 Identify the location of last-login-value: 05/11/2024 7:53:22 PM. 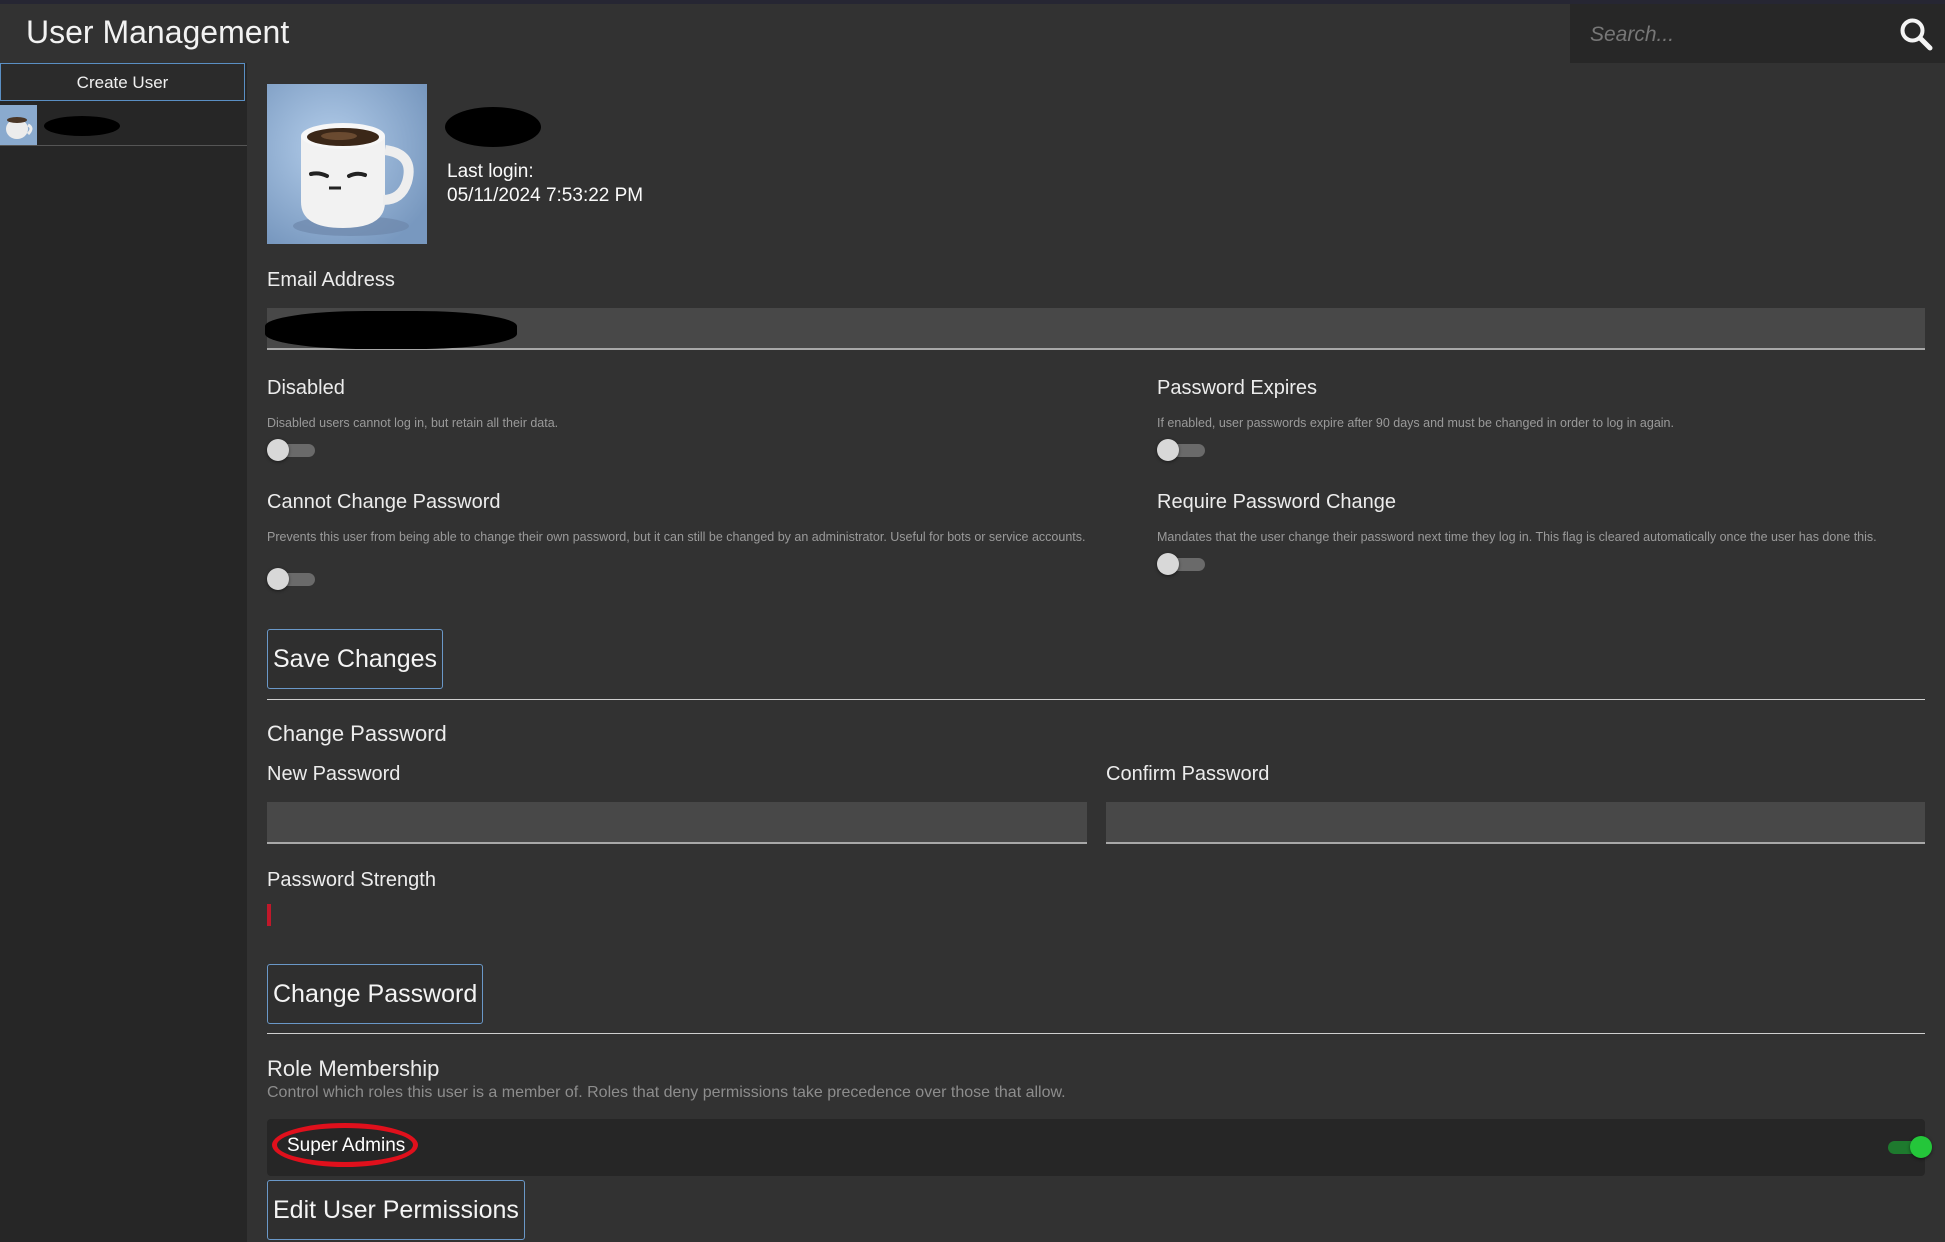
(545, 195).